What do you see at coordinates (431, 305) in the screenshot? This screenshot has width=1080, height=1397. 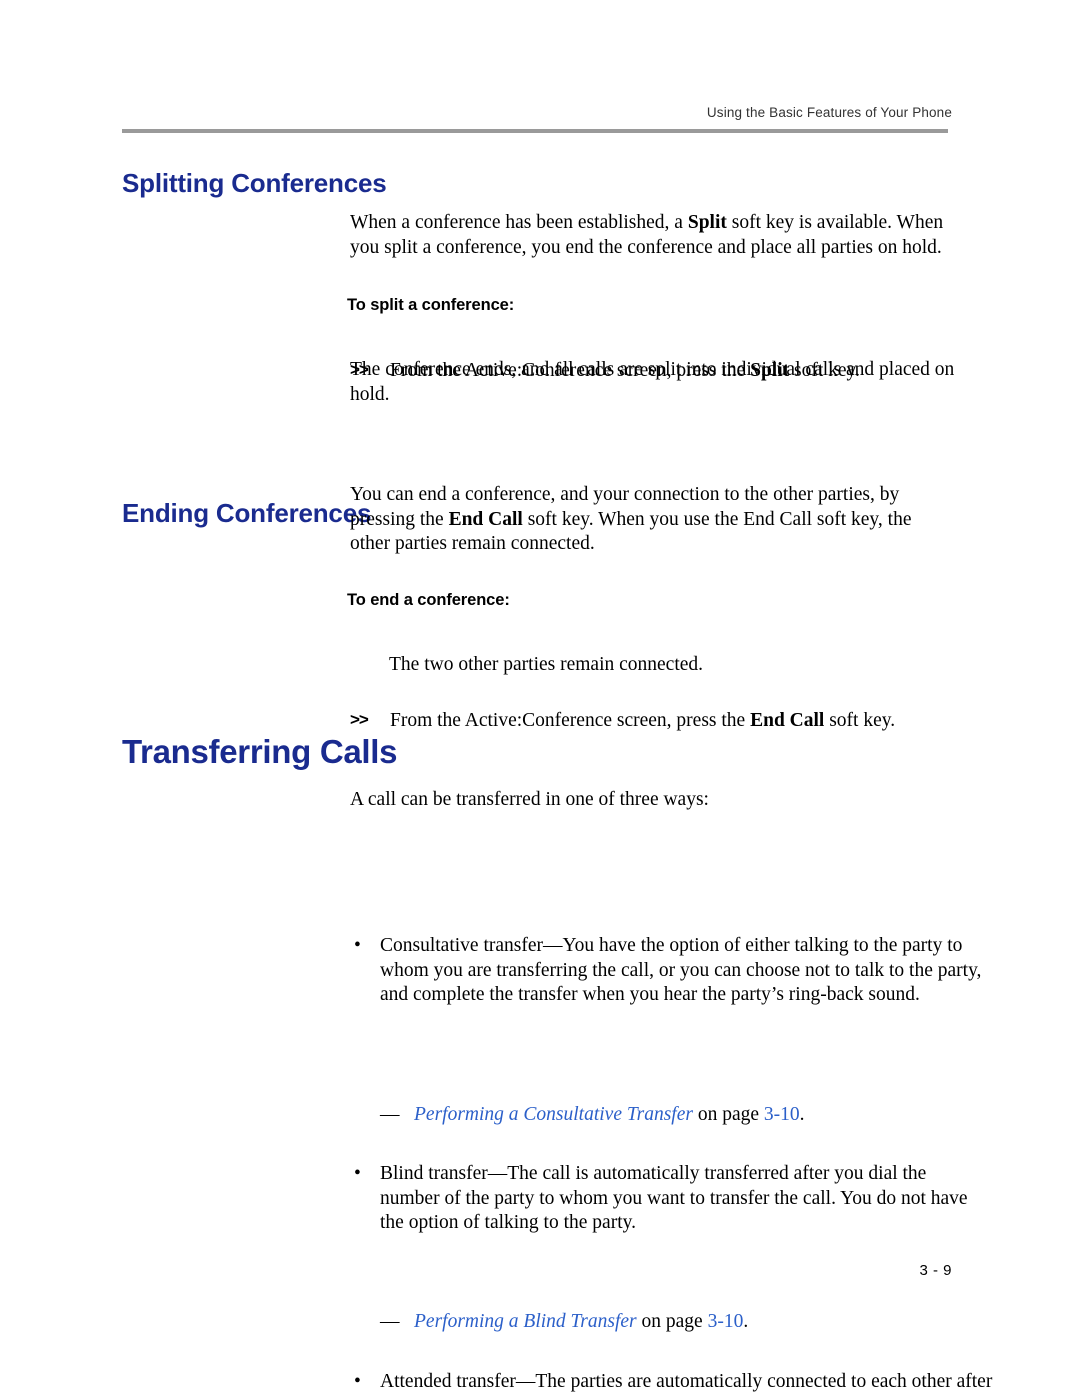 I see `subheading-to-split-a-conference: To split a conference:` at bounding box center [431, 305].